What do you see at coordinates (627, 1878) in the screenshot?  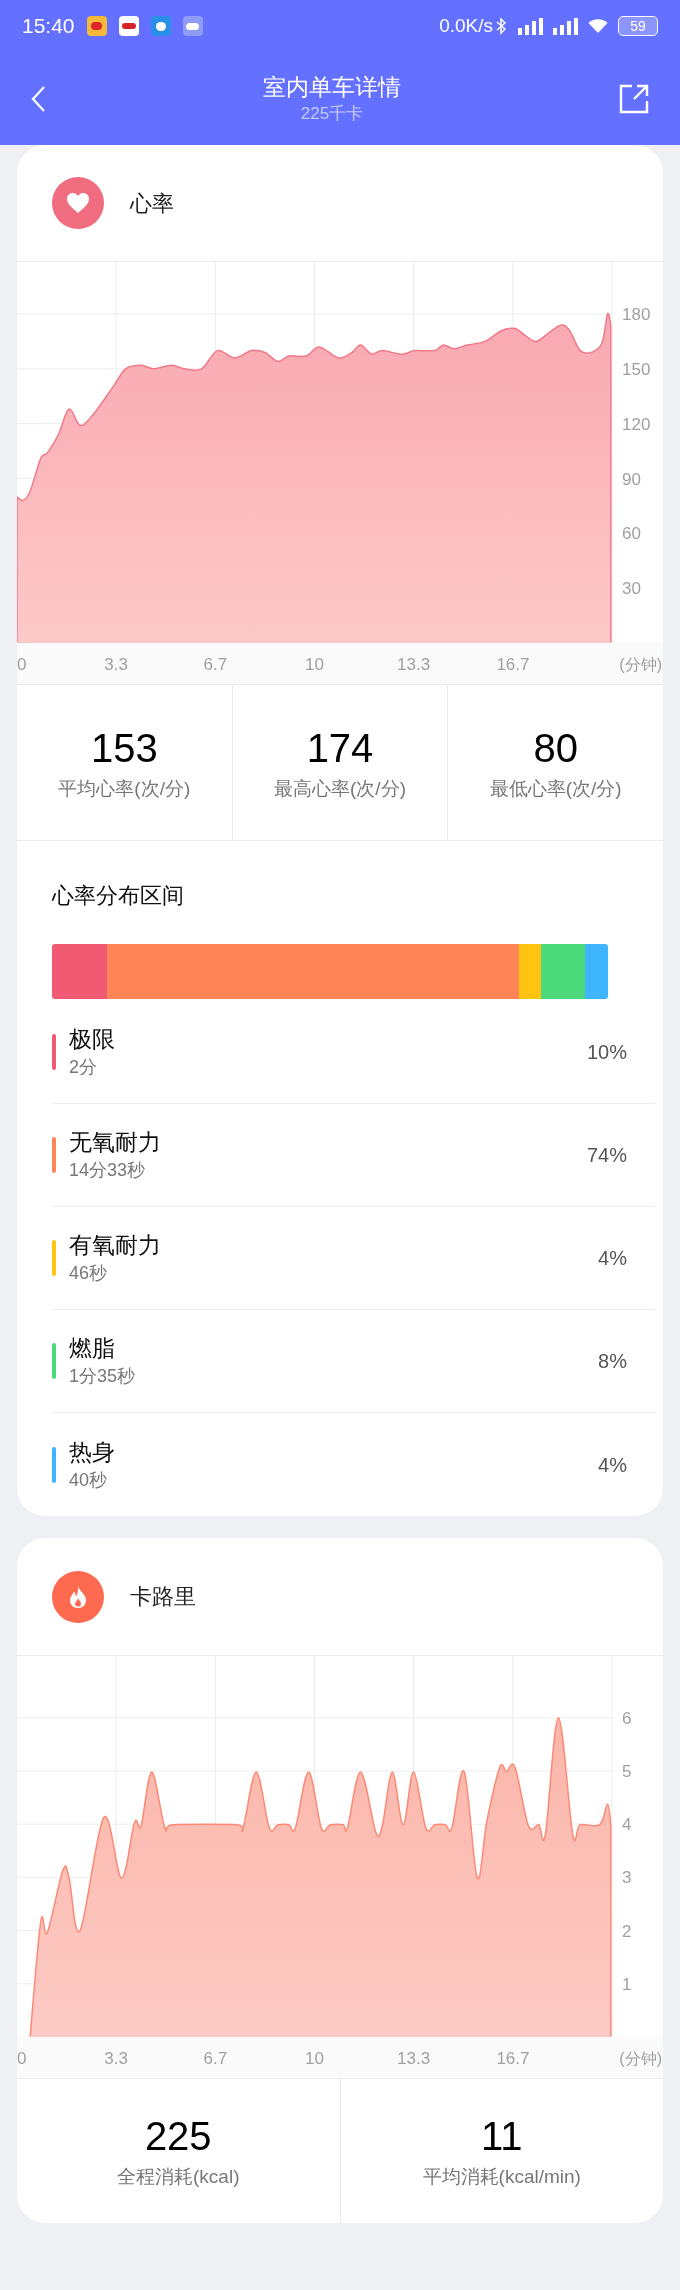 I see `axis-tick-label: 3` at bounding box center [627, 1878].